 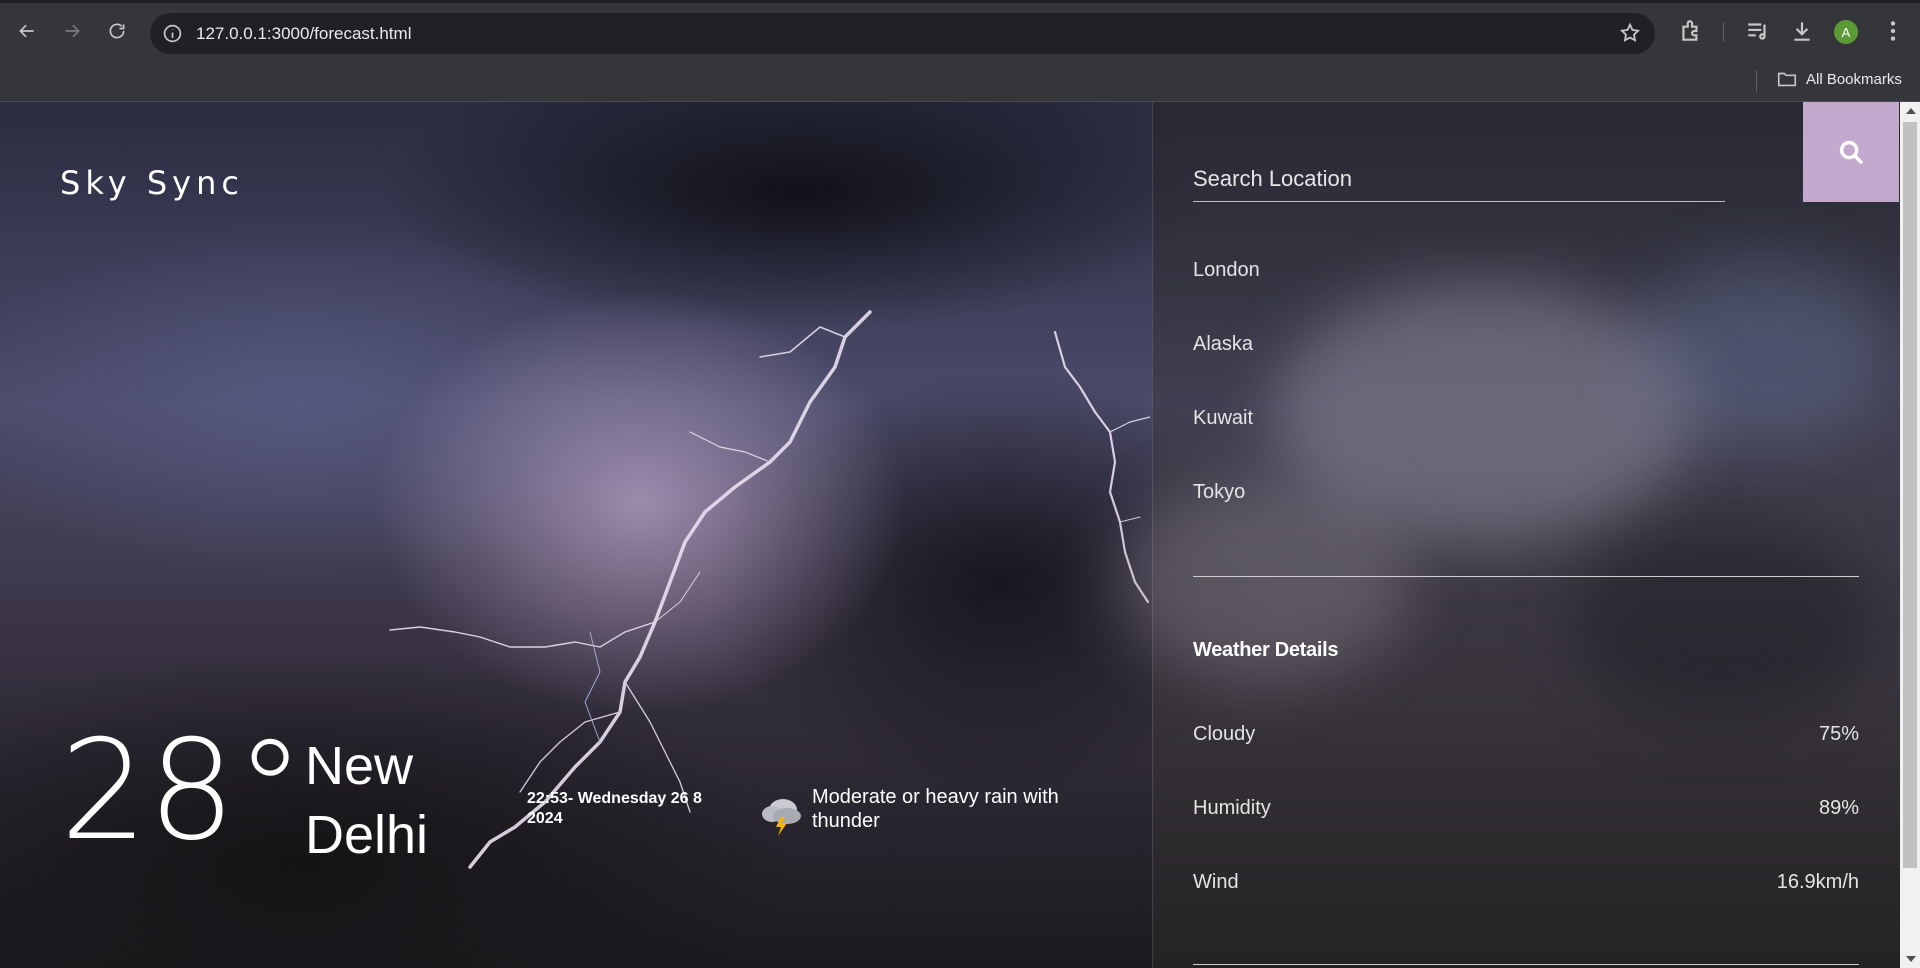 What do you see at coordinates (1758, 31) in the screenshot?
I see `media-controls-icon` at bounding box center [1758, 31].